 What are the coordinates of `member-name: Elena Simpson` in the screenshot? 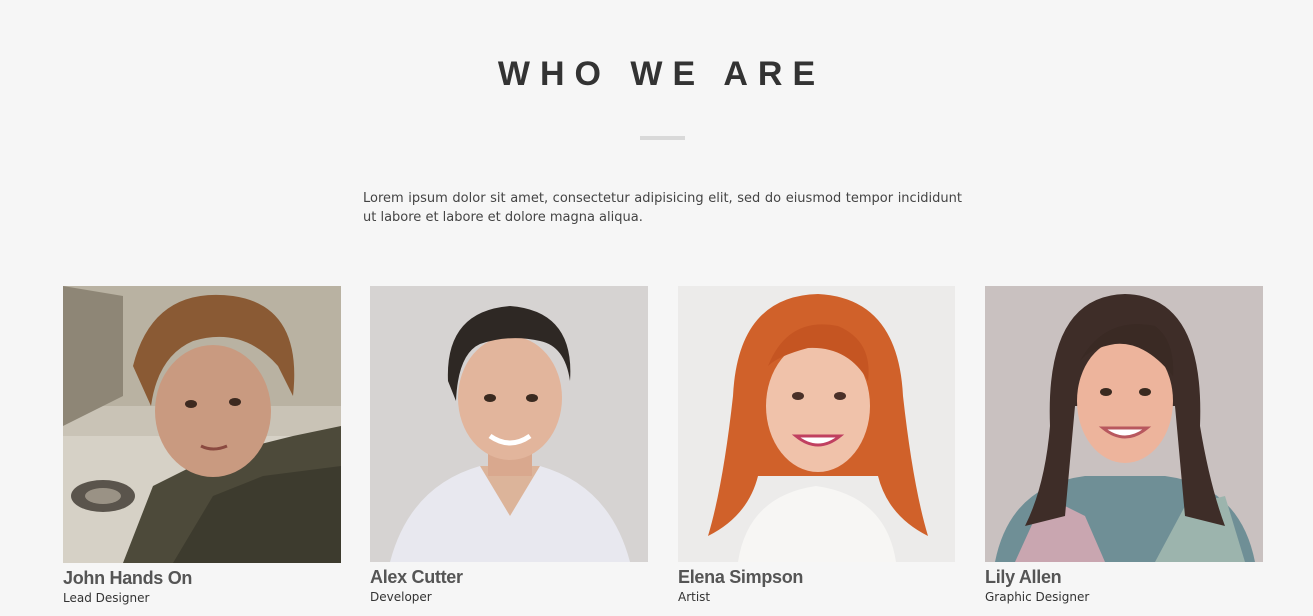 It's located at (741, 577).